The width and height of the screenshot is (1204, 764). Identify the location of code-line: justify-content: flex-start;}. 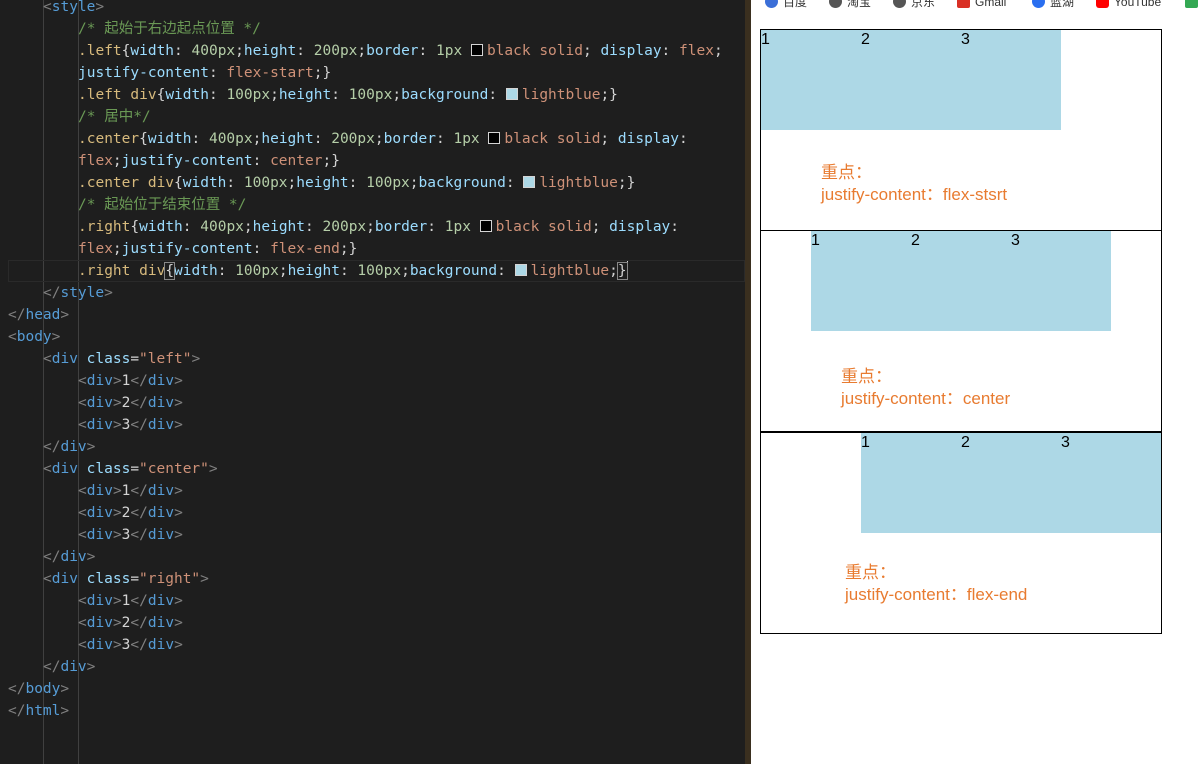
(165, 73).